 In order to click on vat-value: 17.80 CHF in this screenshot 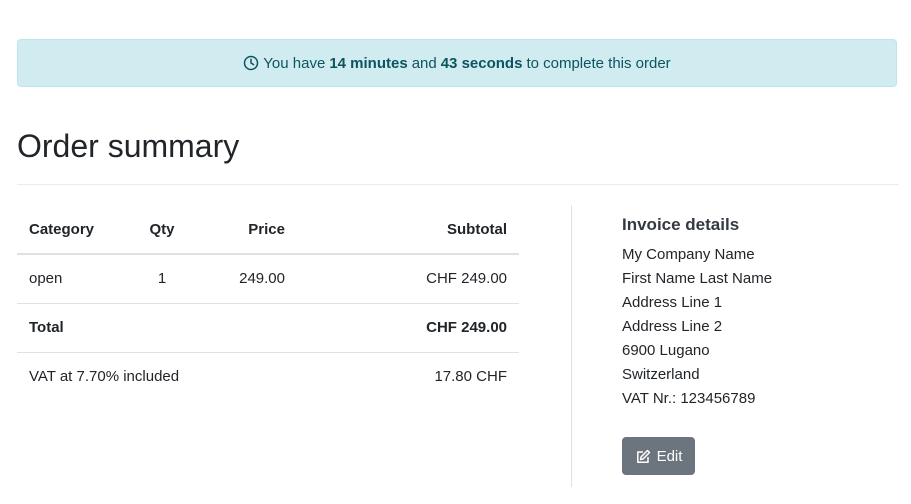, I will do `click(408, 376)`.